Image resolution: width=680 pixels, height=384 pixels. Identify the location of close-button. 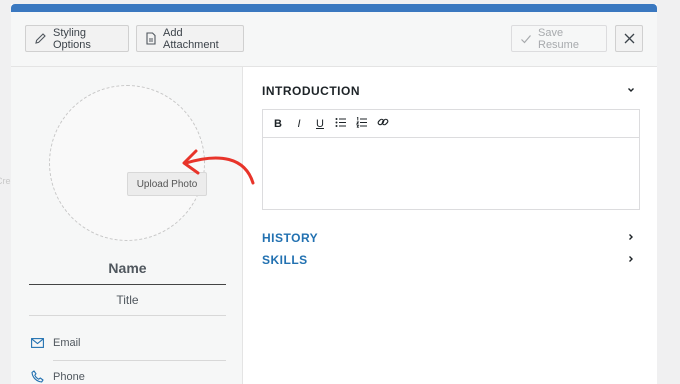
(629, 38).